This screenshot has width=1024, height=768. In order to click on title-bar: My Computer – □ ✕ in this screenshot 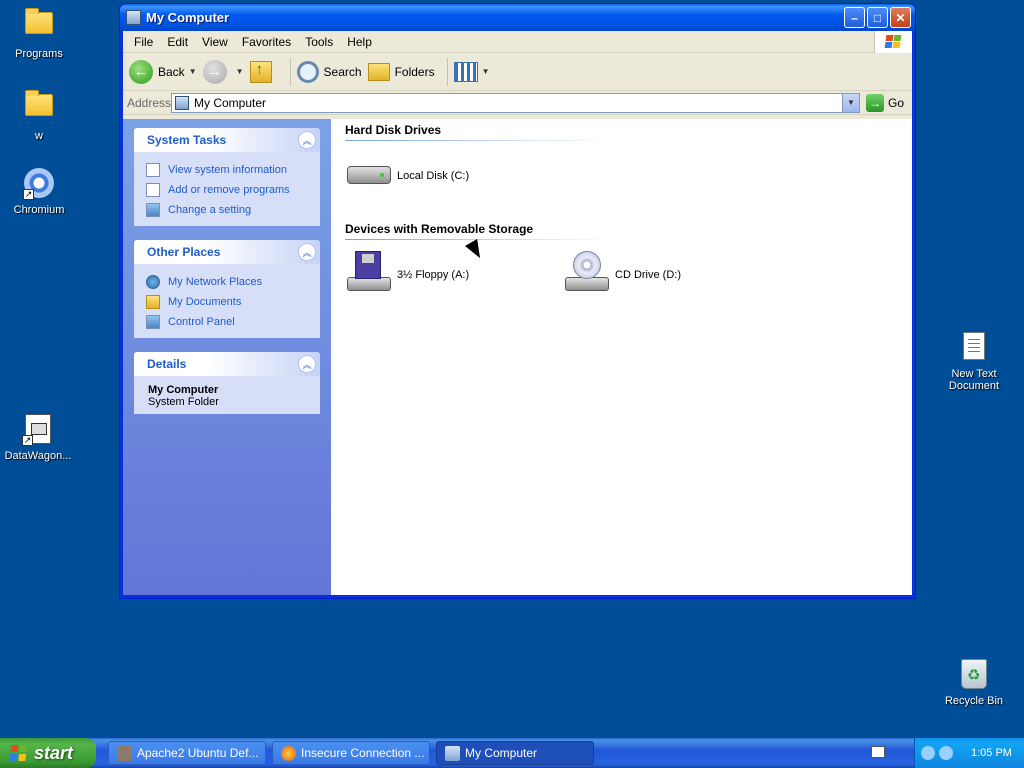, I will do `click(517, 17)`.